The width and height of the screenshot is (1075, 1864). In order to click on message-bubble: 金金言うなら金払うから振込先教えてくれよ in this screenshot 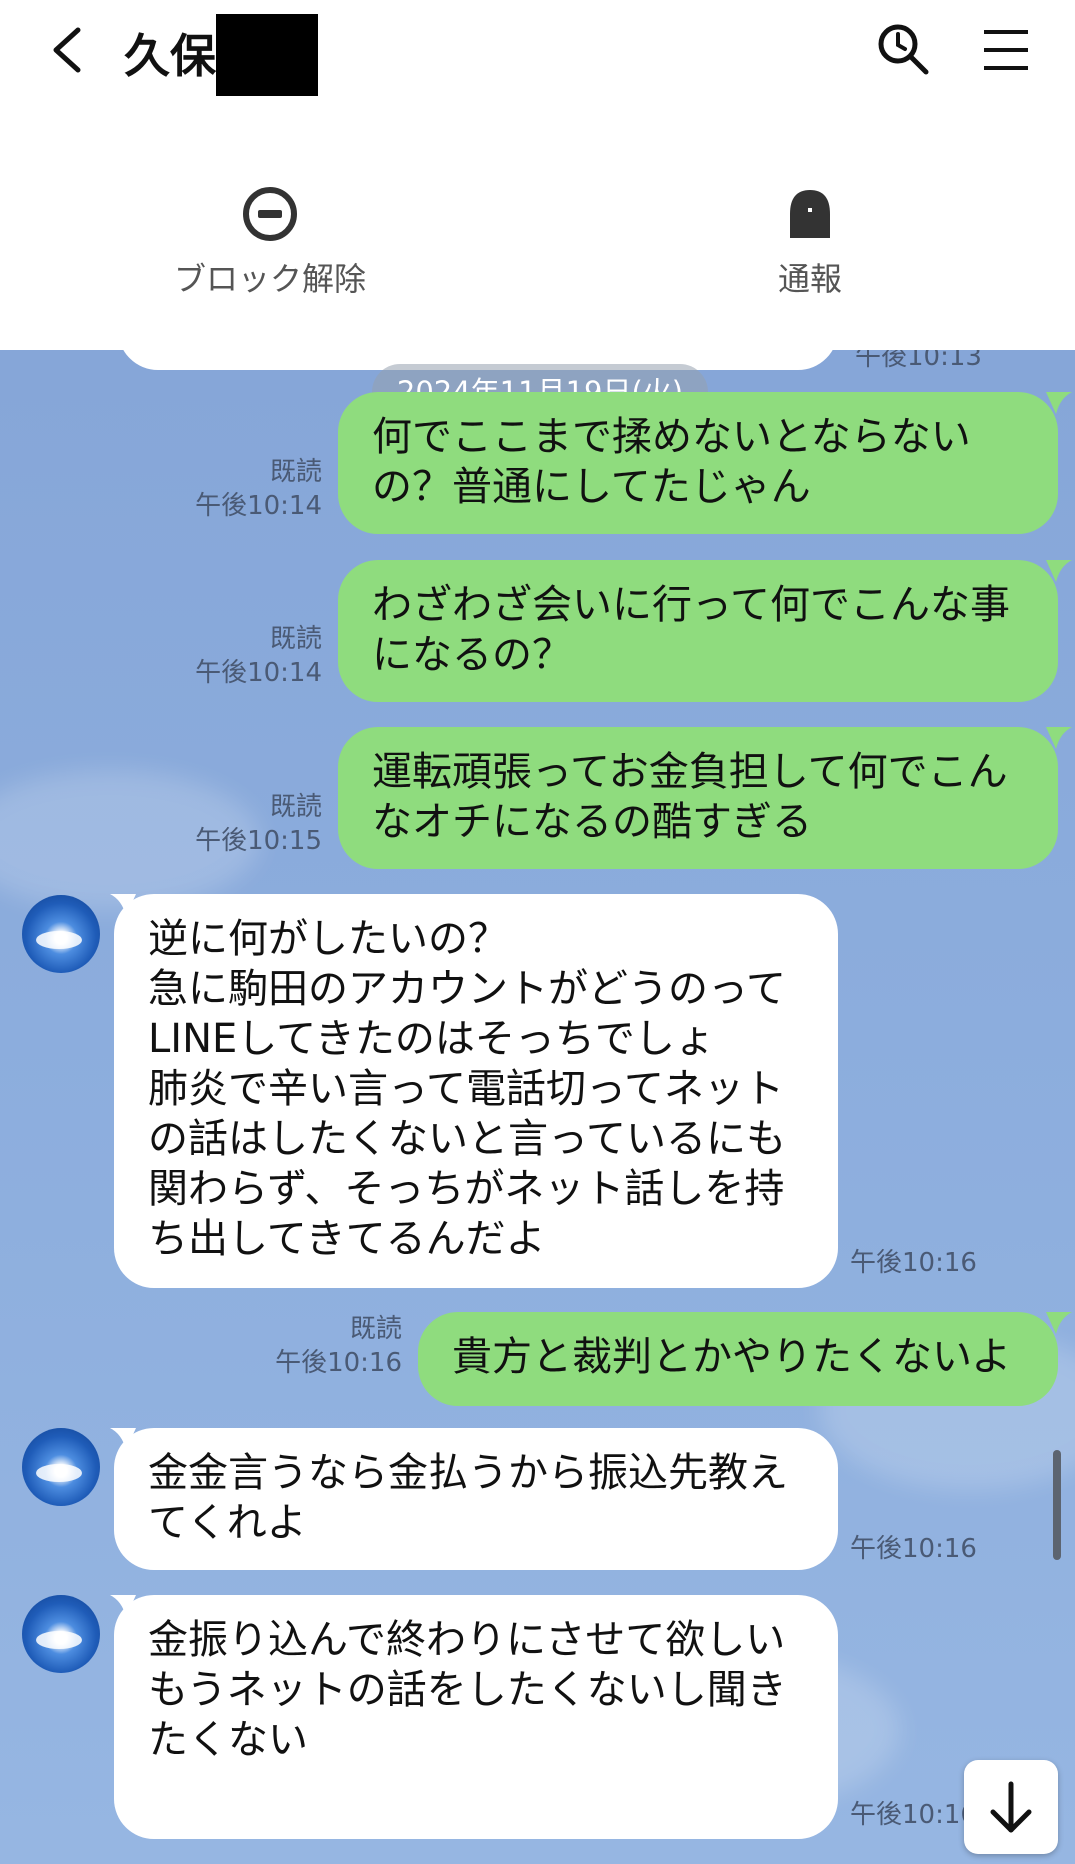, I will do `click(476, 1499)`.